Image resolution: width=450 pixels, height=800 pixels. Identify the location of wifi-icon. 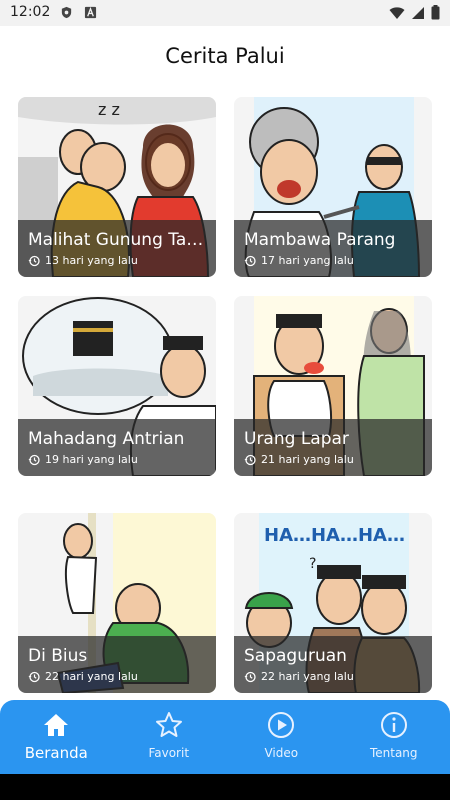
(397, 12).